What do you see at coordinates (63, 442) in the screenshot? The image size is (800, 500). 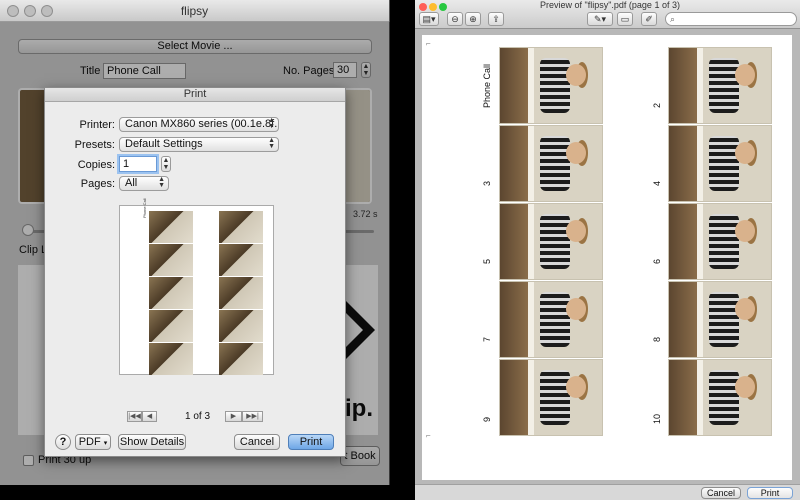 I see `help-button: ?` at bounding box center [63, 442].